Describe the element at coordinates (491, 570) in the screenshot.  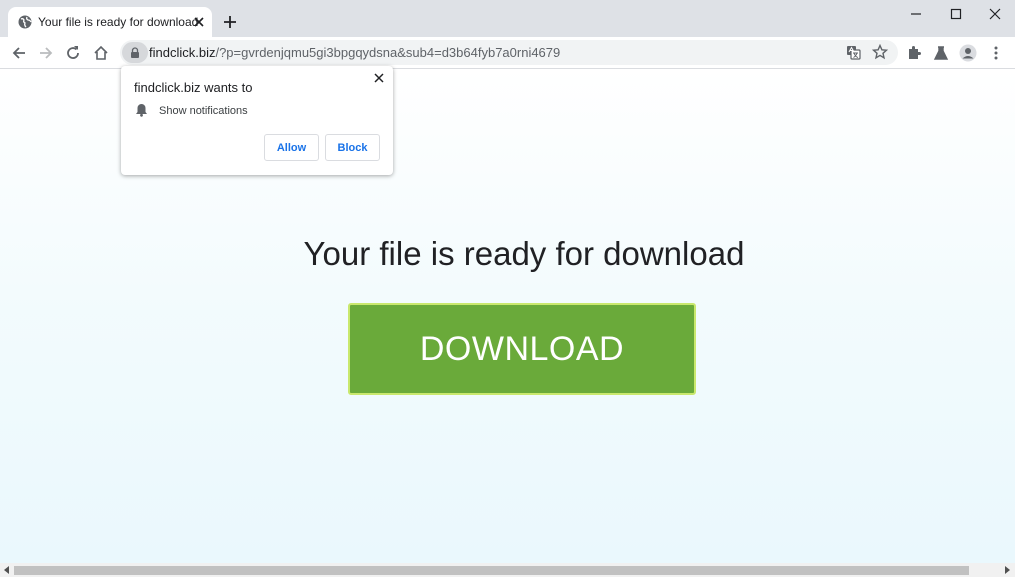
I see `scrollbar-thumb` at that location.